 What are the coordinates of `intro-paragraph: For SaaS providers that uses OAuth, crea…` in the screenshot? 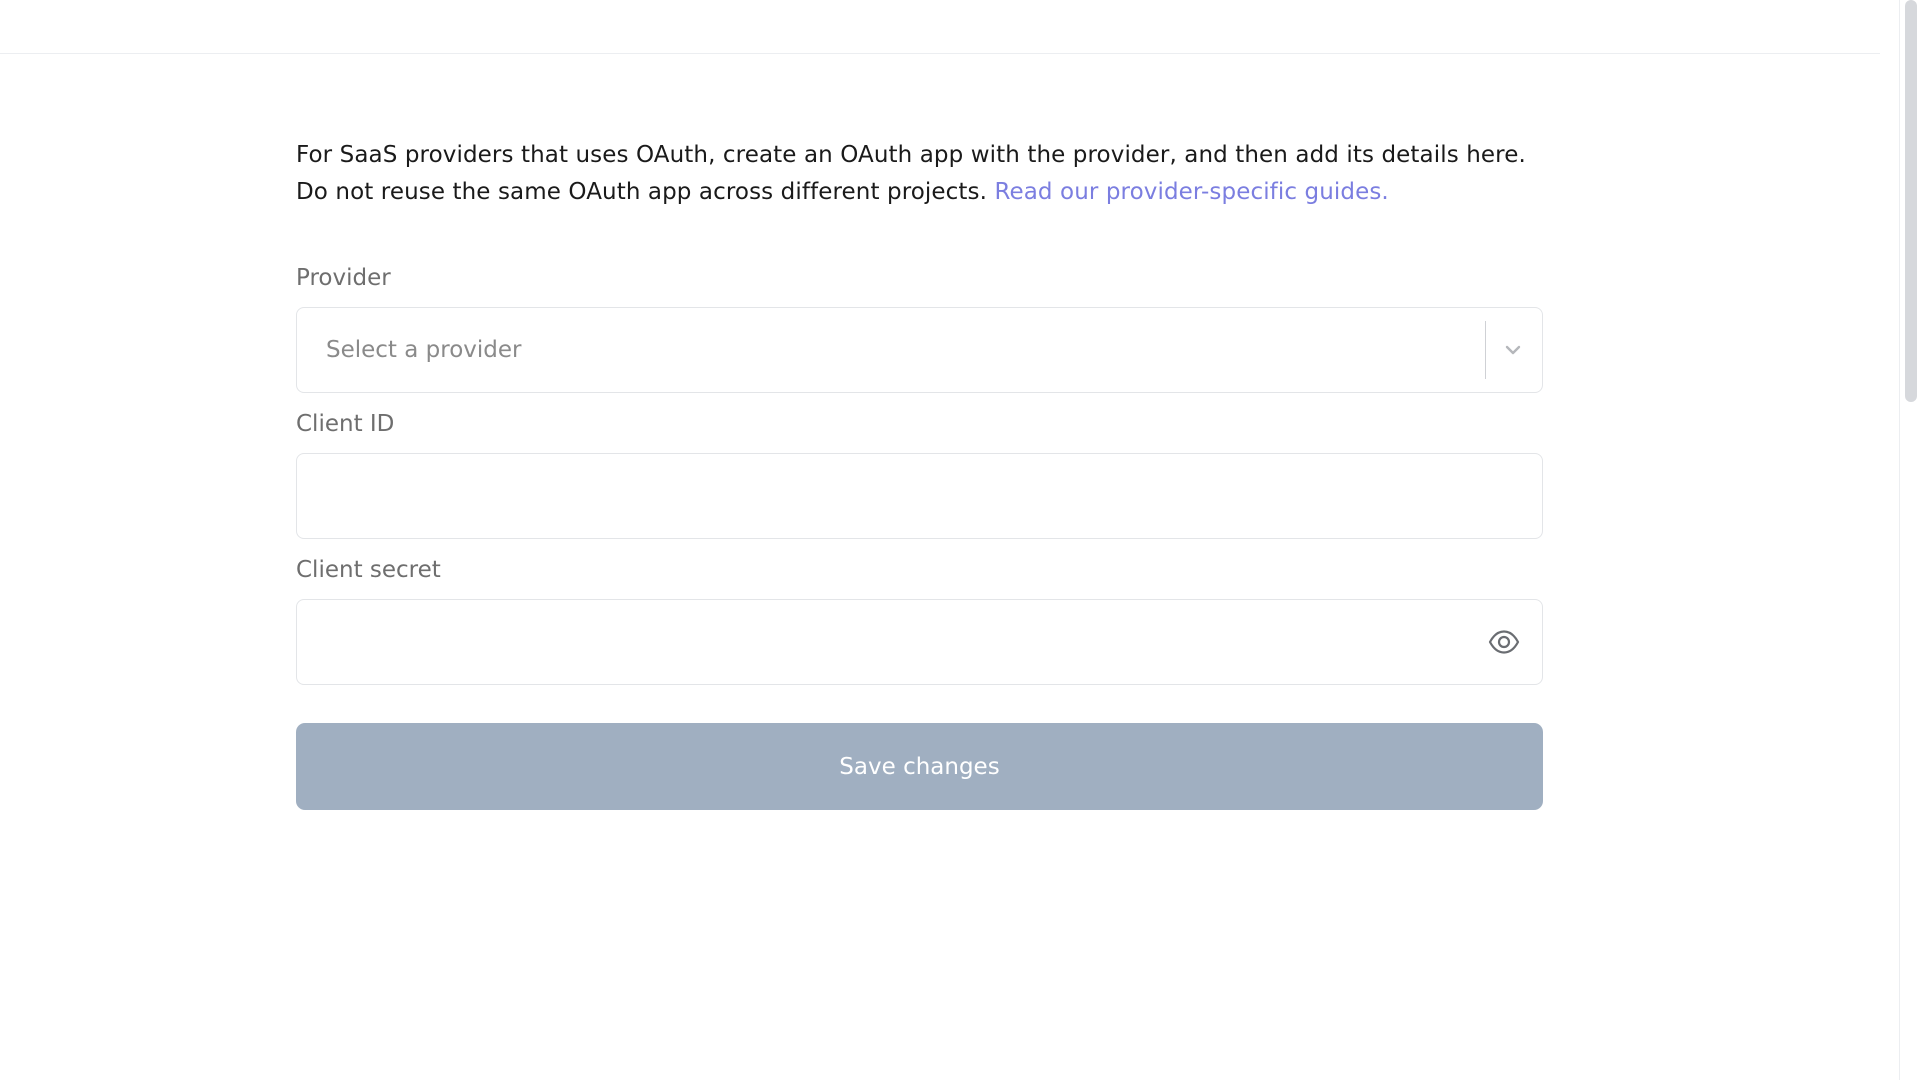 It's located at (919, 174).